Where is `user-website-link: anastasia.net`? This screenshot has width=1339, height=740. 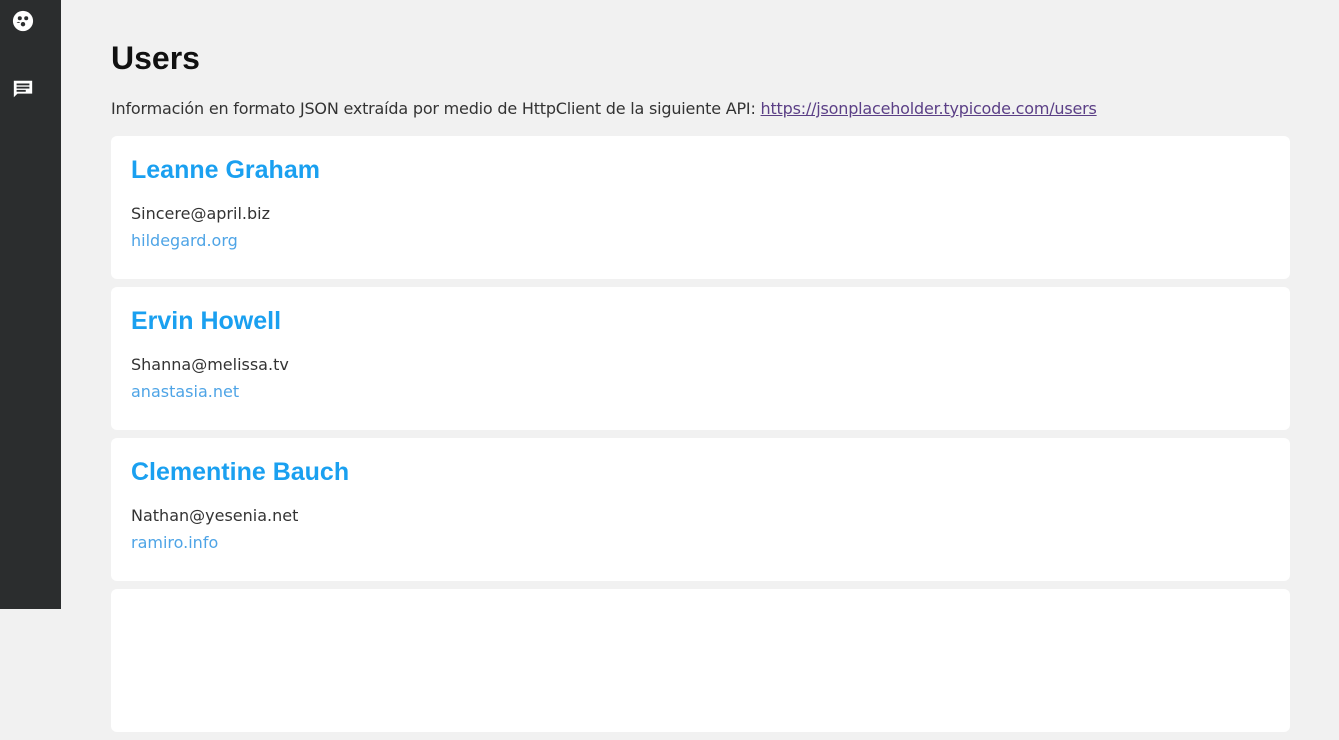 user-website-link: anastasia.net is located at coordinates (185, 391).